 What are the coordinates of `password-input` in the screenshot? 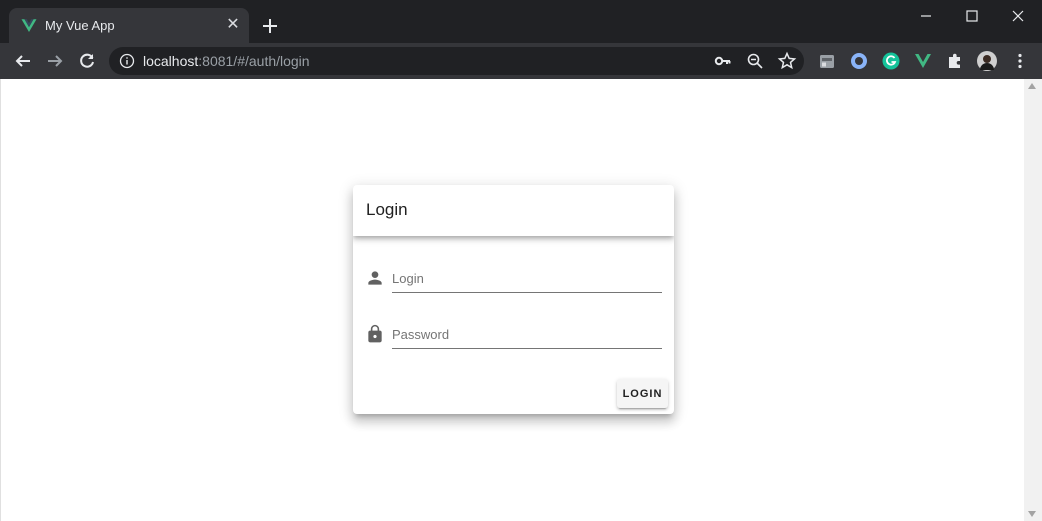 It's located at (527, 334).